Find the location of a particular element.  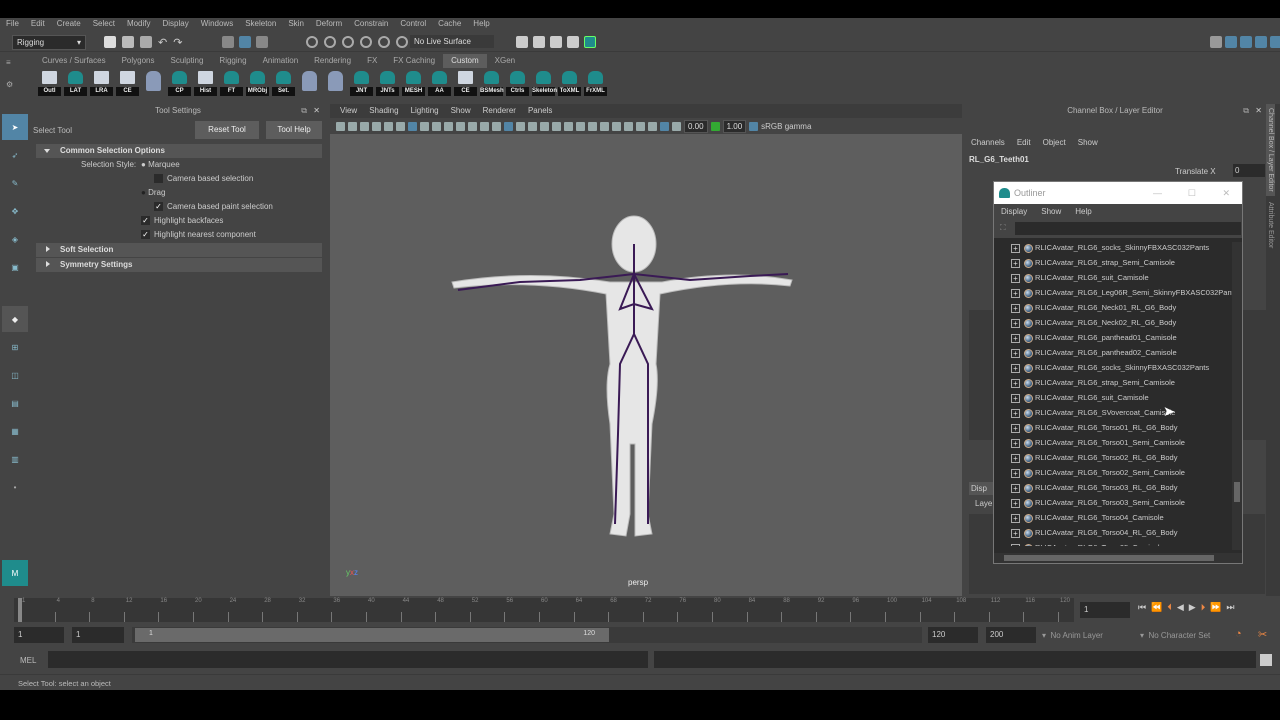

gate-mask-icon is located at coordinates (448, 126).